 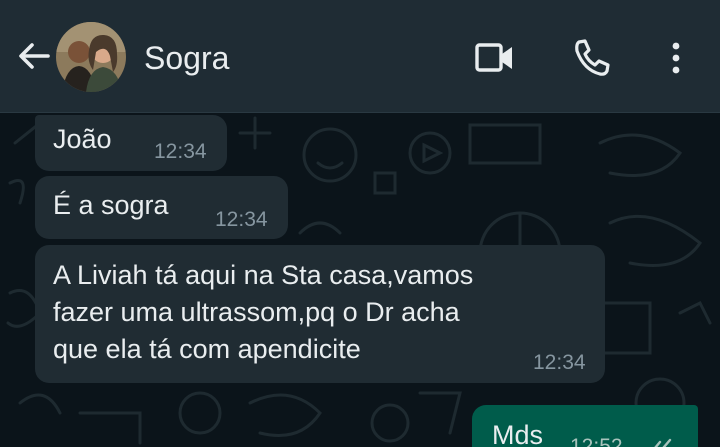 I want to click on video-call-icon, so click(x=494, y=58).